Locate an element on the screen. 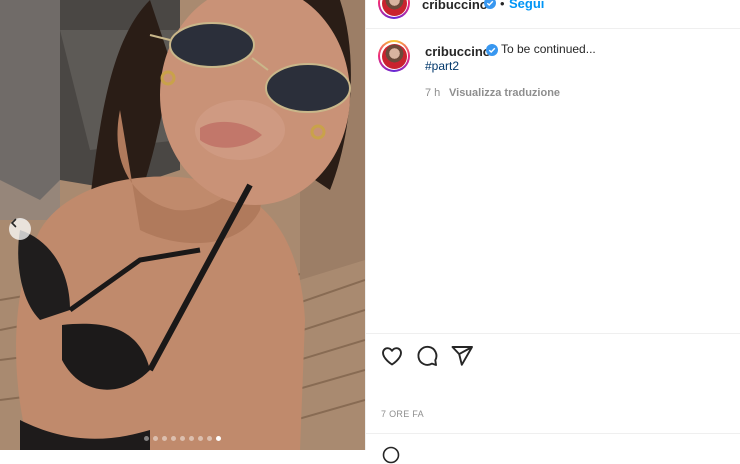 Image resolution: width=740 pixels, height=464 pixels. see-translation-button: Visualizza traduzione is located at coordinates (504, 93).